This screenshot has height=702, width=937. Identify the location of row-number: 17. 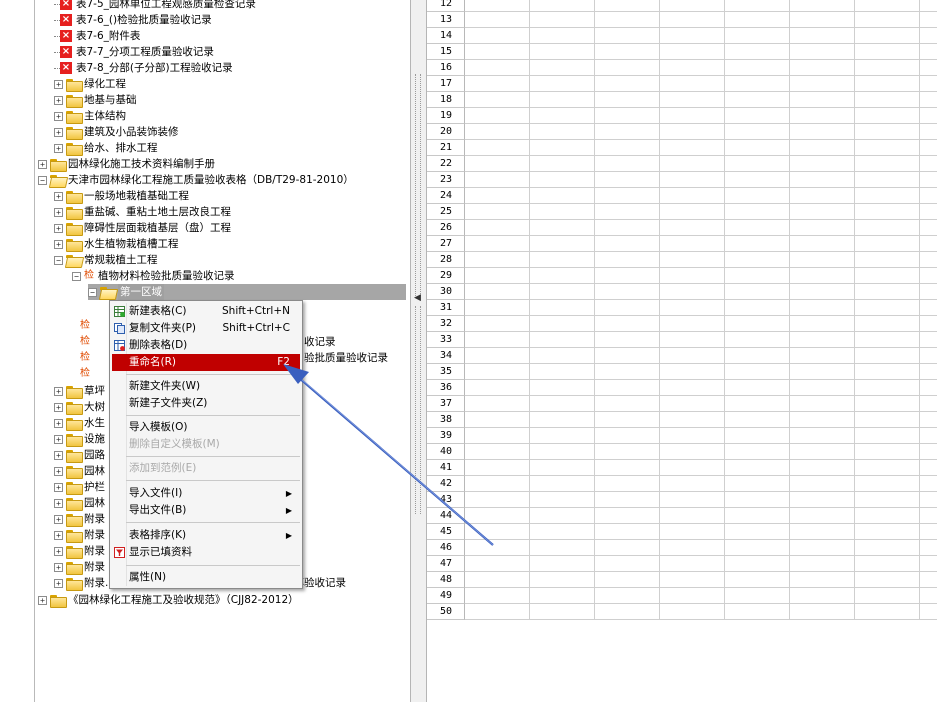
(446, 84).